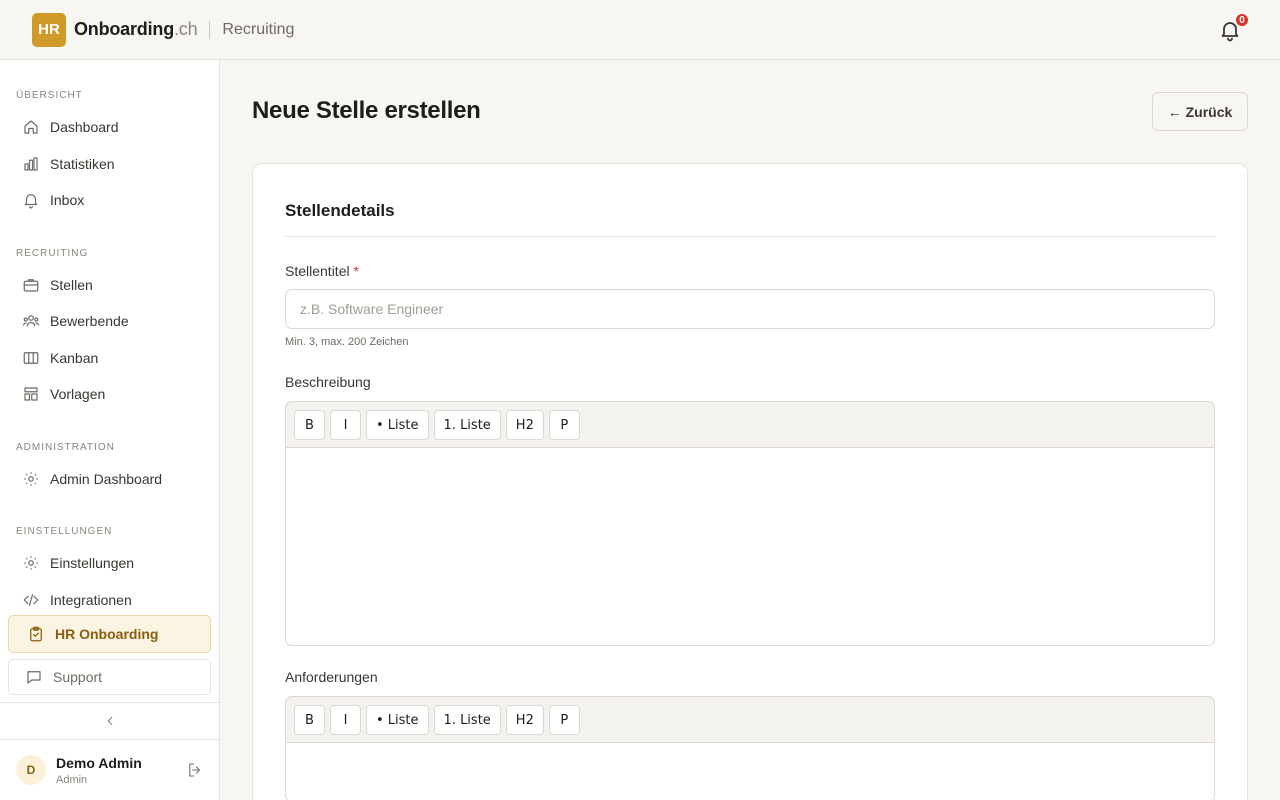  Describe the element at coordinates (78, 677) in the screenshot. I see `support-label: Support` at that location.